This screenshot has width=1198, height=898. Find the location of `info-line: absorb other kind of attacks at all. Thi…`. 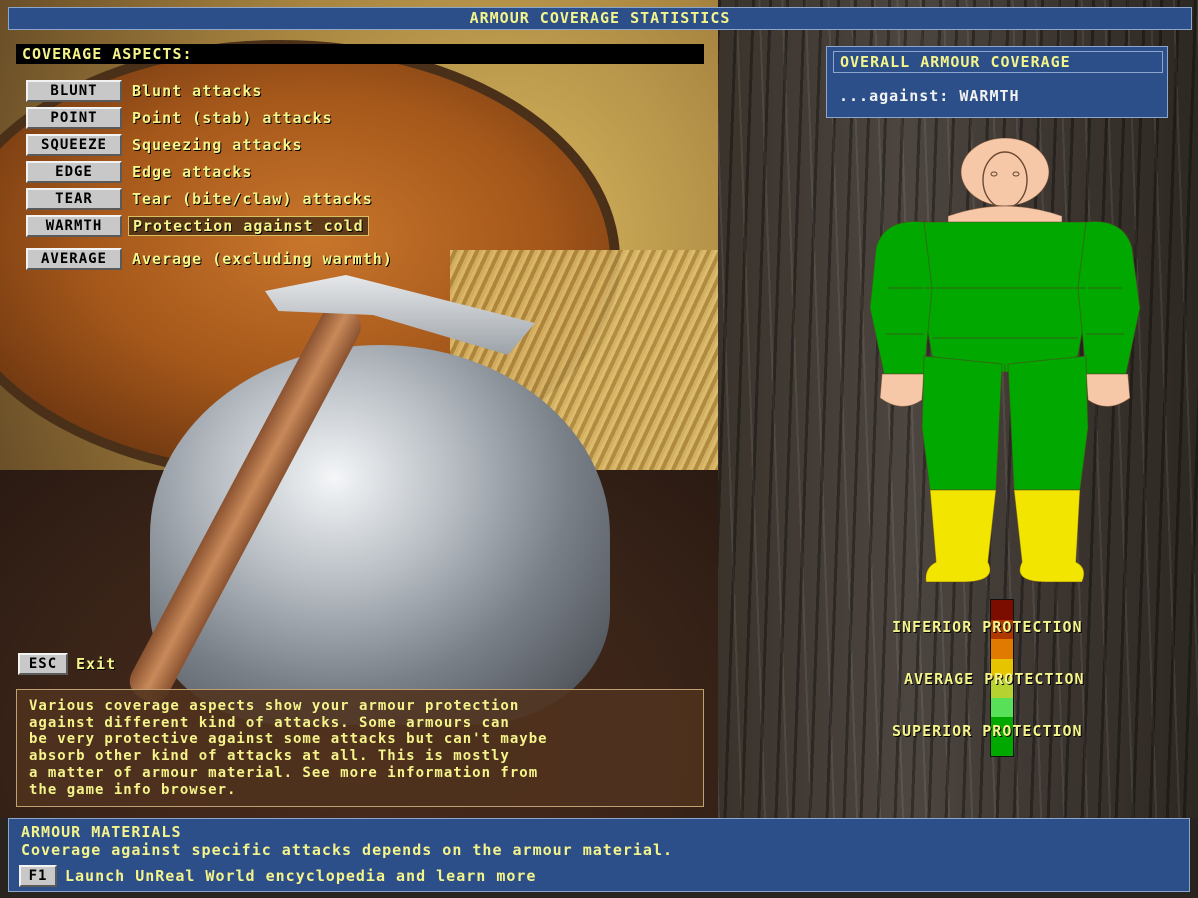

info-line: absorb other kind of attacks at all. Thi… is located at coordinates (269, 756).